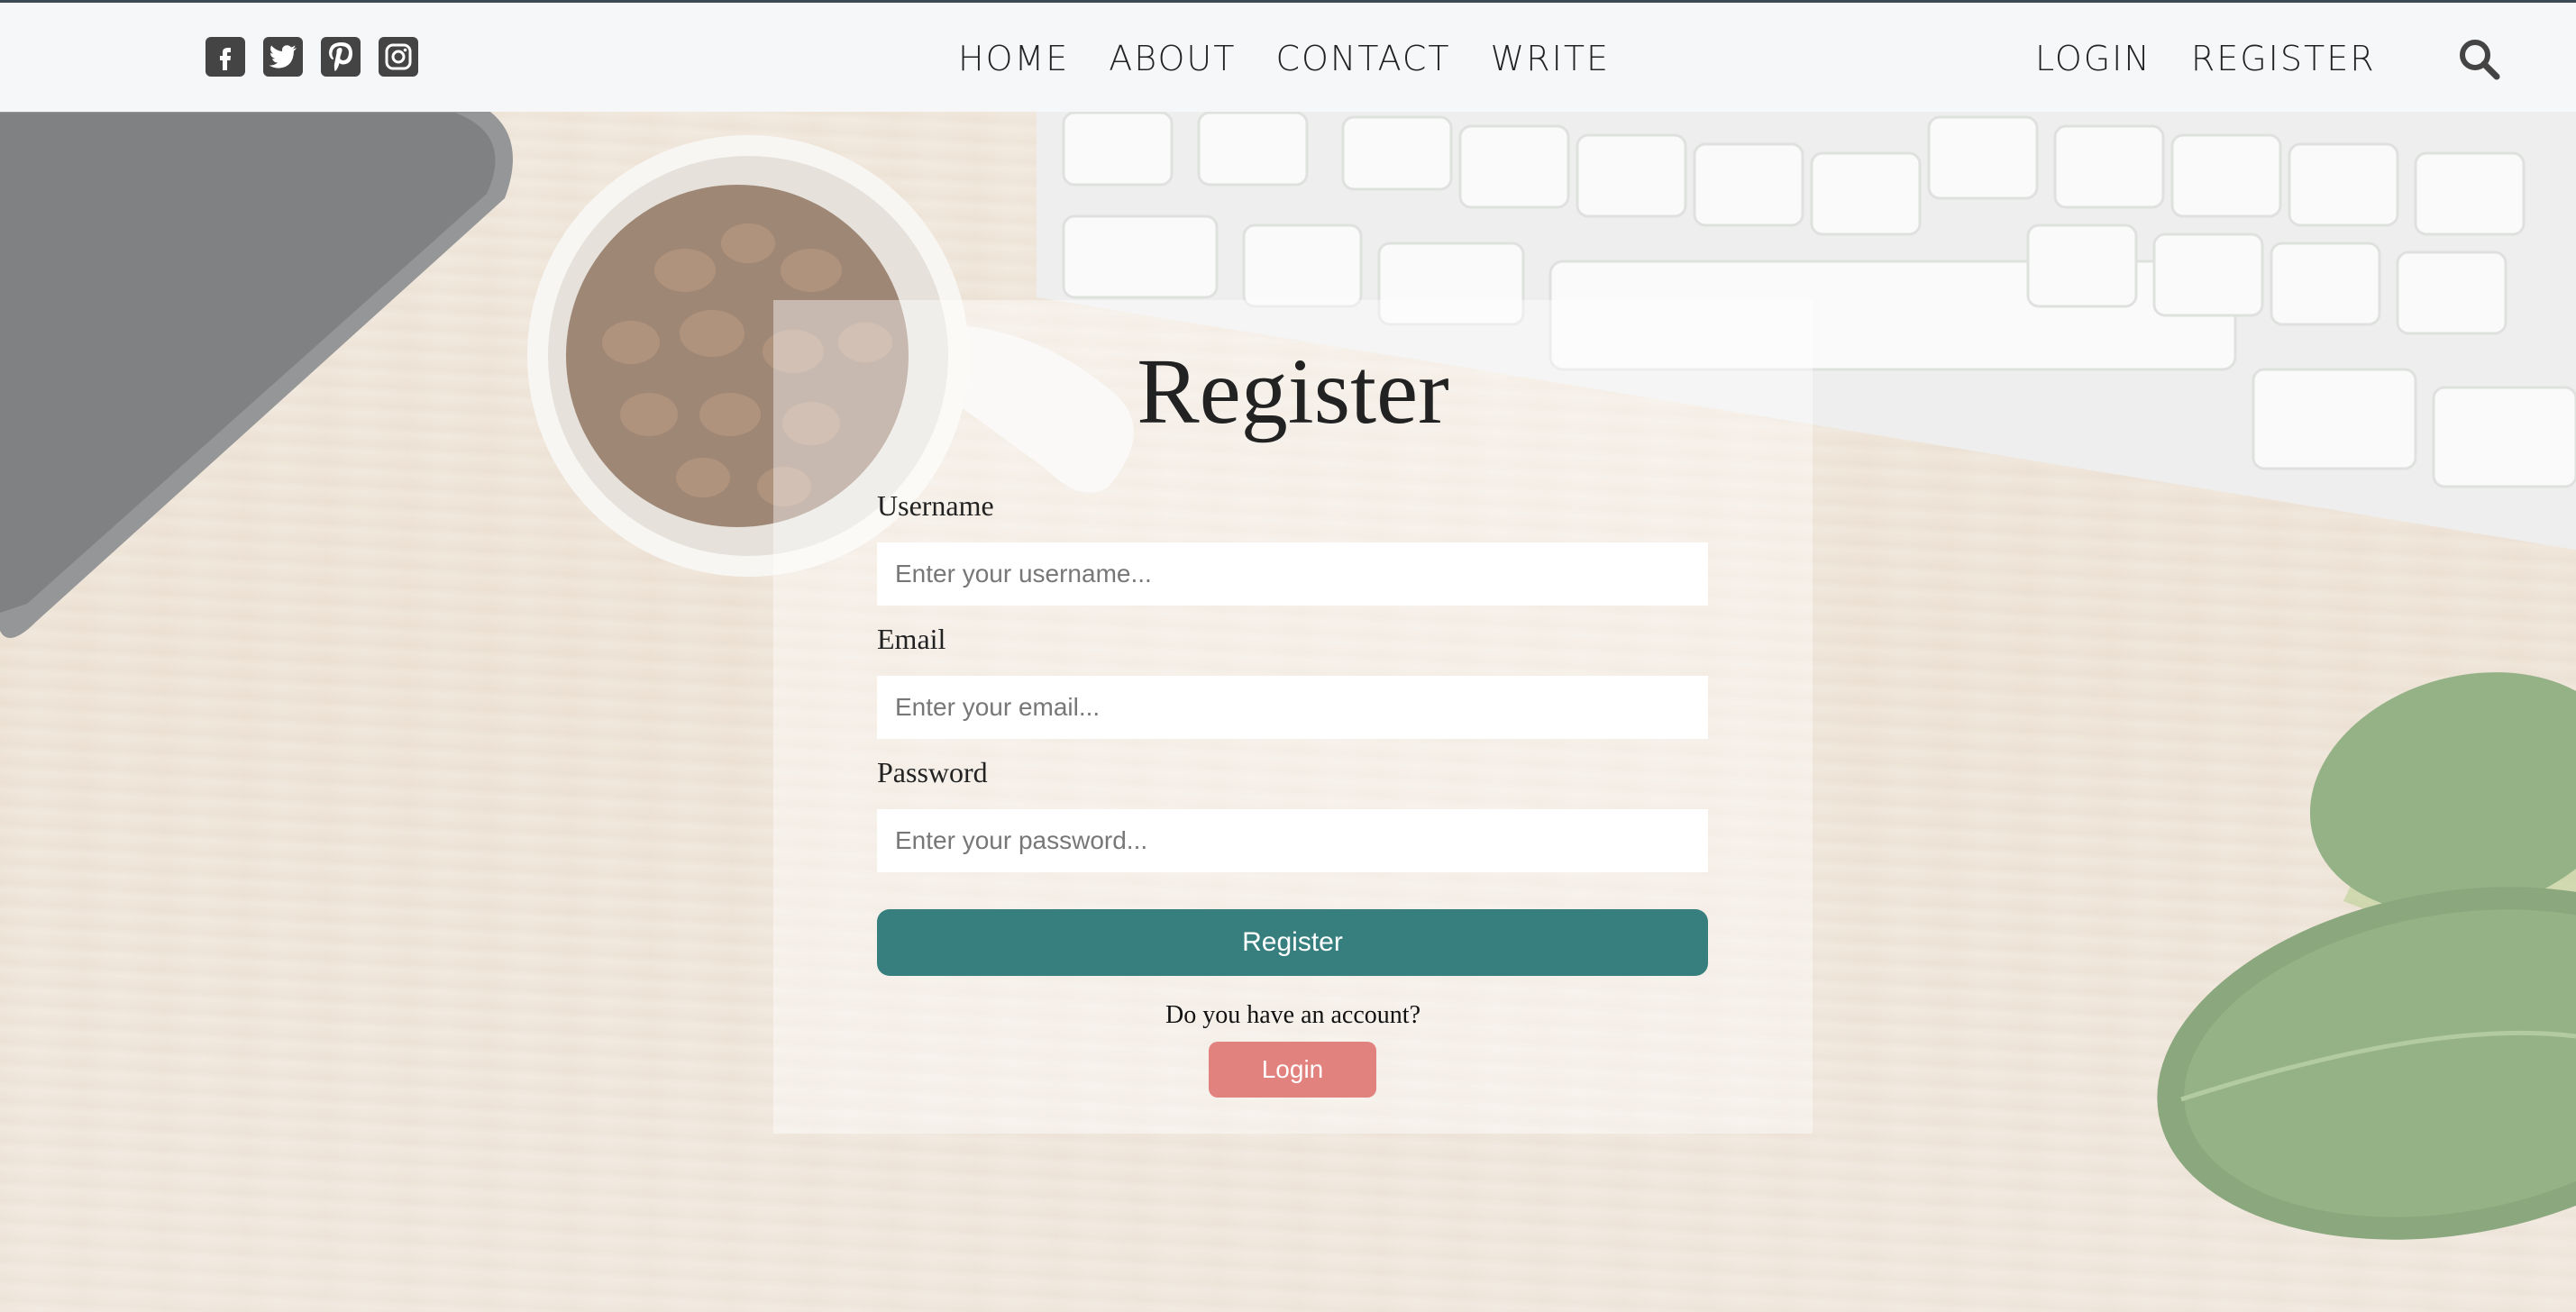 This screenshot has height=1312, width=2576. I want to click on nav-contact-link: CONTACT, so click(1362, 58).